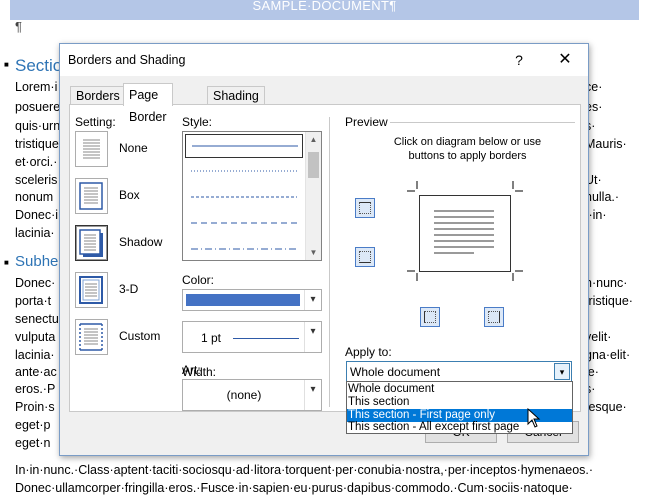 This screenshot has height=495, width=650. What do you see at coordinates (244, 146) in the screenshot?
I see `style-solid-option` at bounding box center [244, 146].